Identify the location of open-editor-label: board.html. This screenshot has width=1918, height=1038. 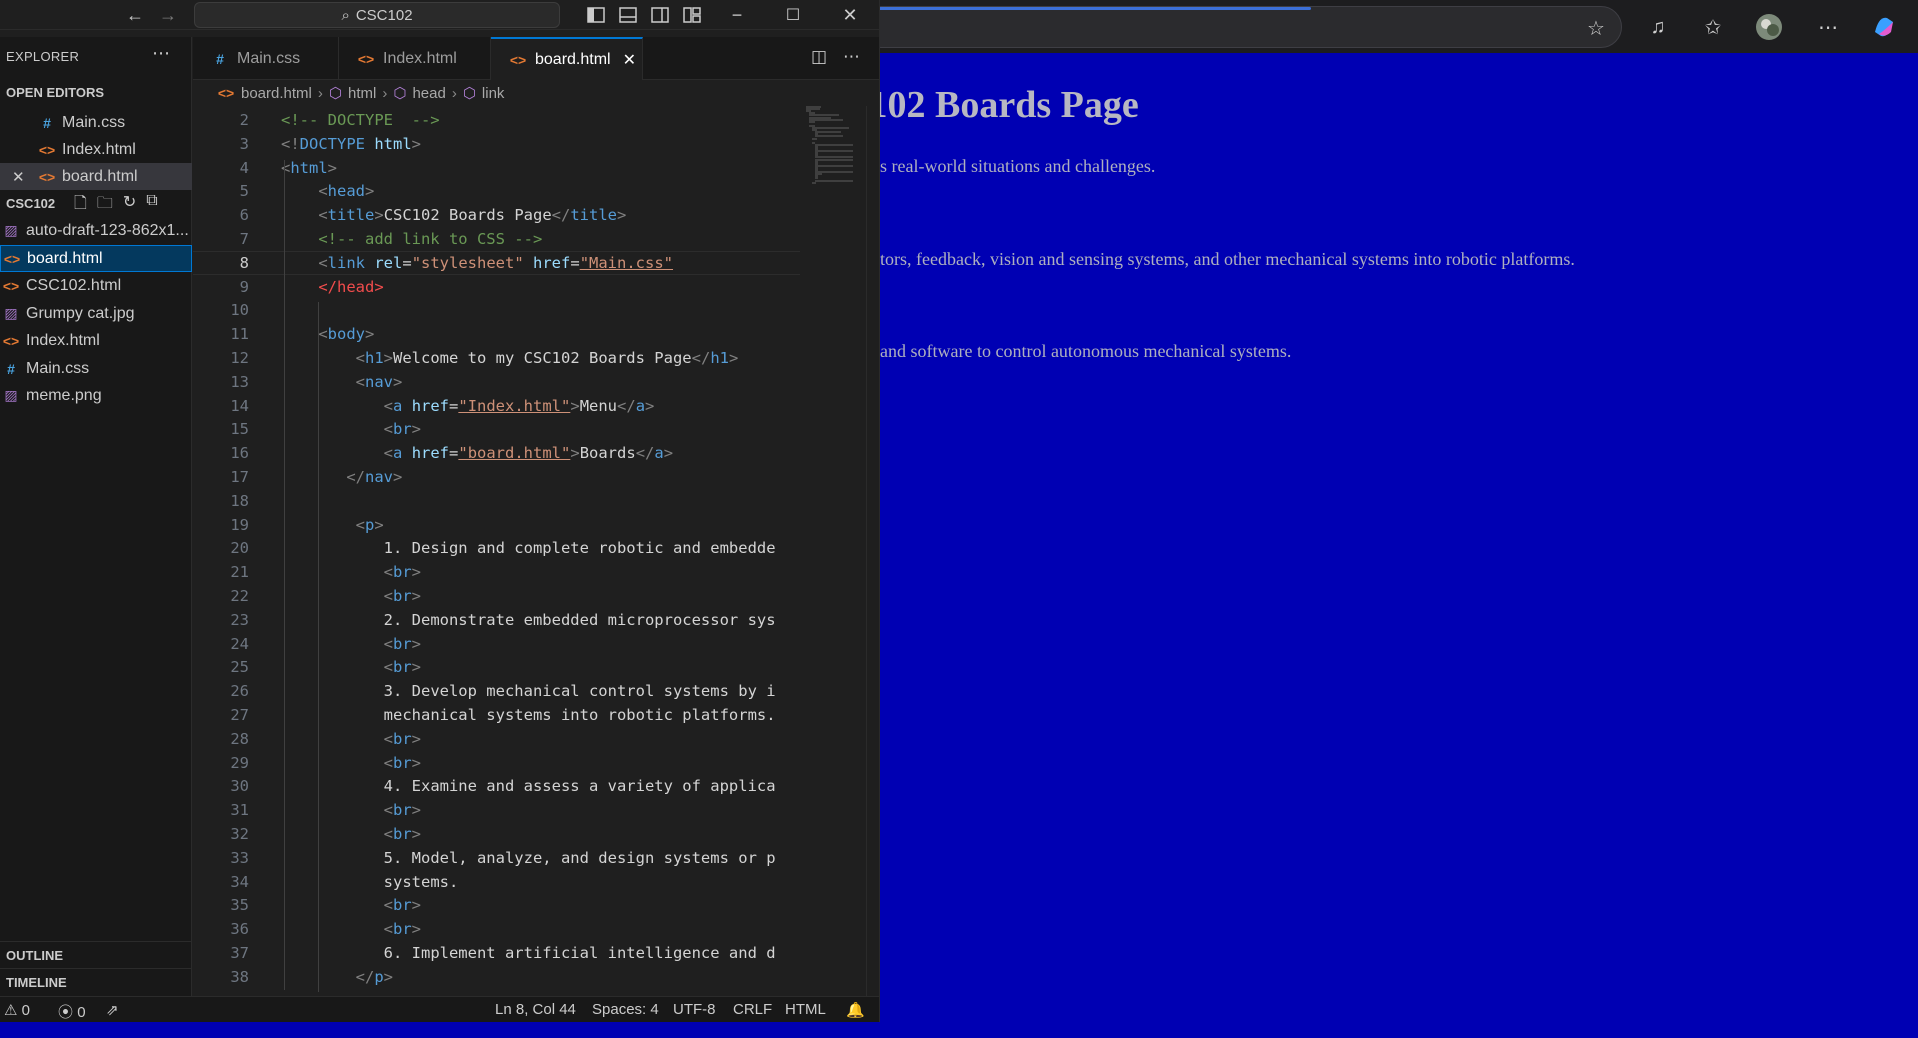
(100, 176).